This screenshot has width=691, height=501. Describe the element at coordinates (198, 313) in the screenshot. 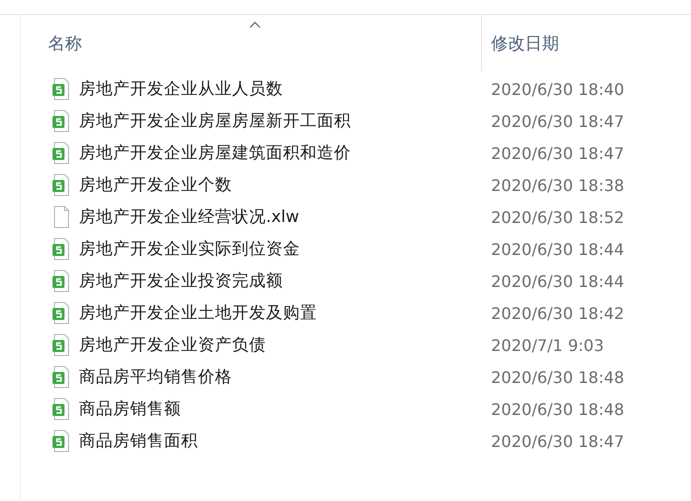

I see `file-name: 房地产开发企业土地开发及购置` at that location.